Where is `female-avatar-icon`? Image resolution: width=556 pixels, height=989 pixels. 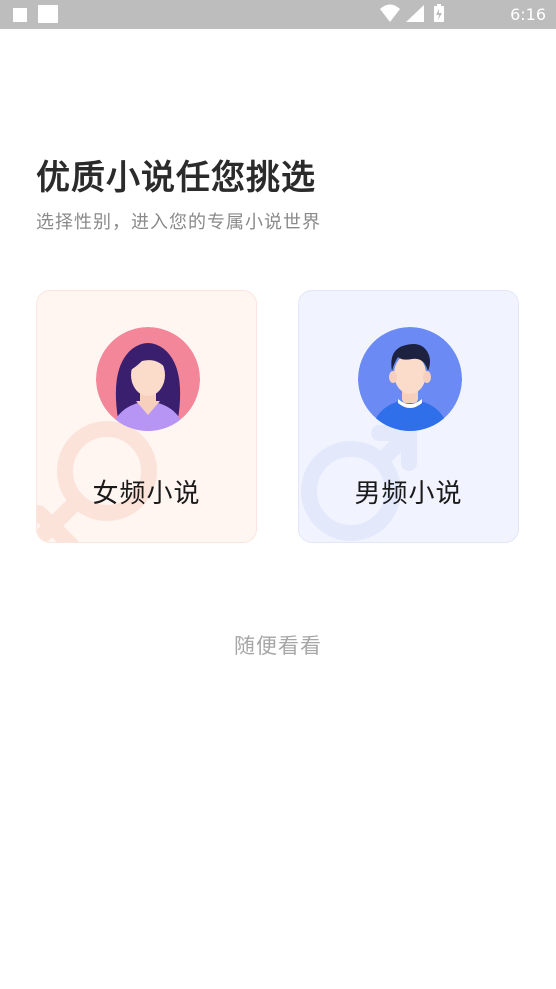
female-avatar-icon is located at coordinates (148, 379).